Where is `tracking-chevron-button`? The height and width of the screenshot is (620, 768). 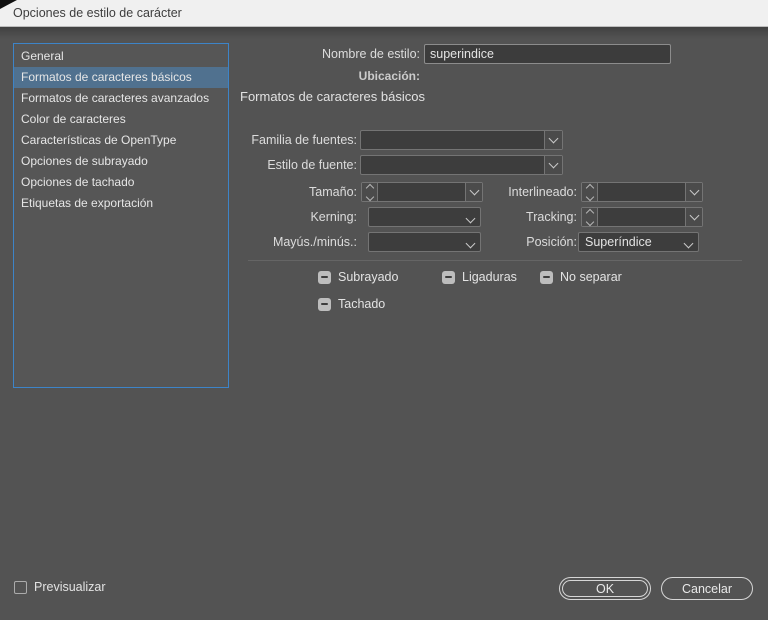 tracking-chevron-button is located at coordinates (693, 217).